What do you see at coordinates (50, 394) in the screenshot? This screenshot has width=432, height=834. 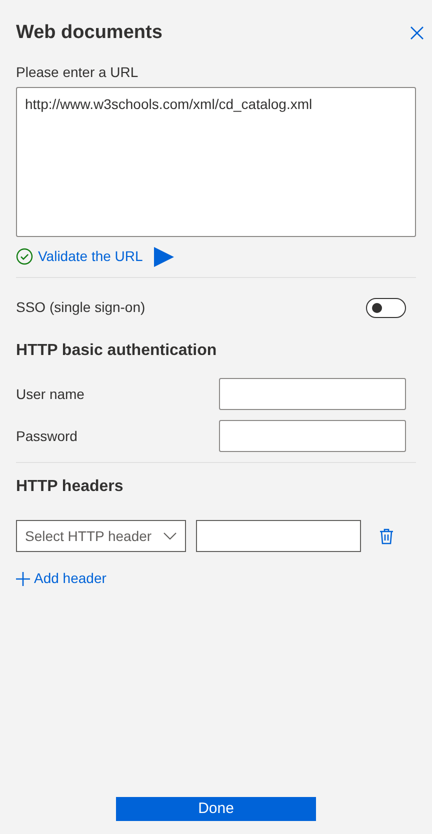 I see `field-label: User name` at bounding box center [50, 394].